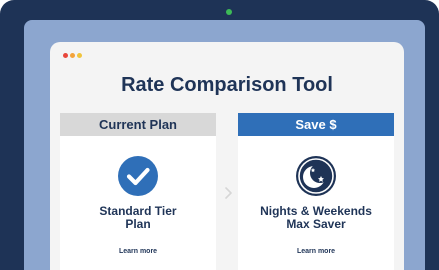 The width and height of the screenshot is (439, 270). I want to click on window-controls, so click(72, 55).